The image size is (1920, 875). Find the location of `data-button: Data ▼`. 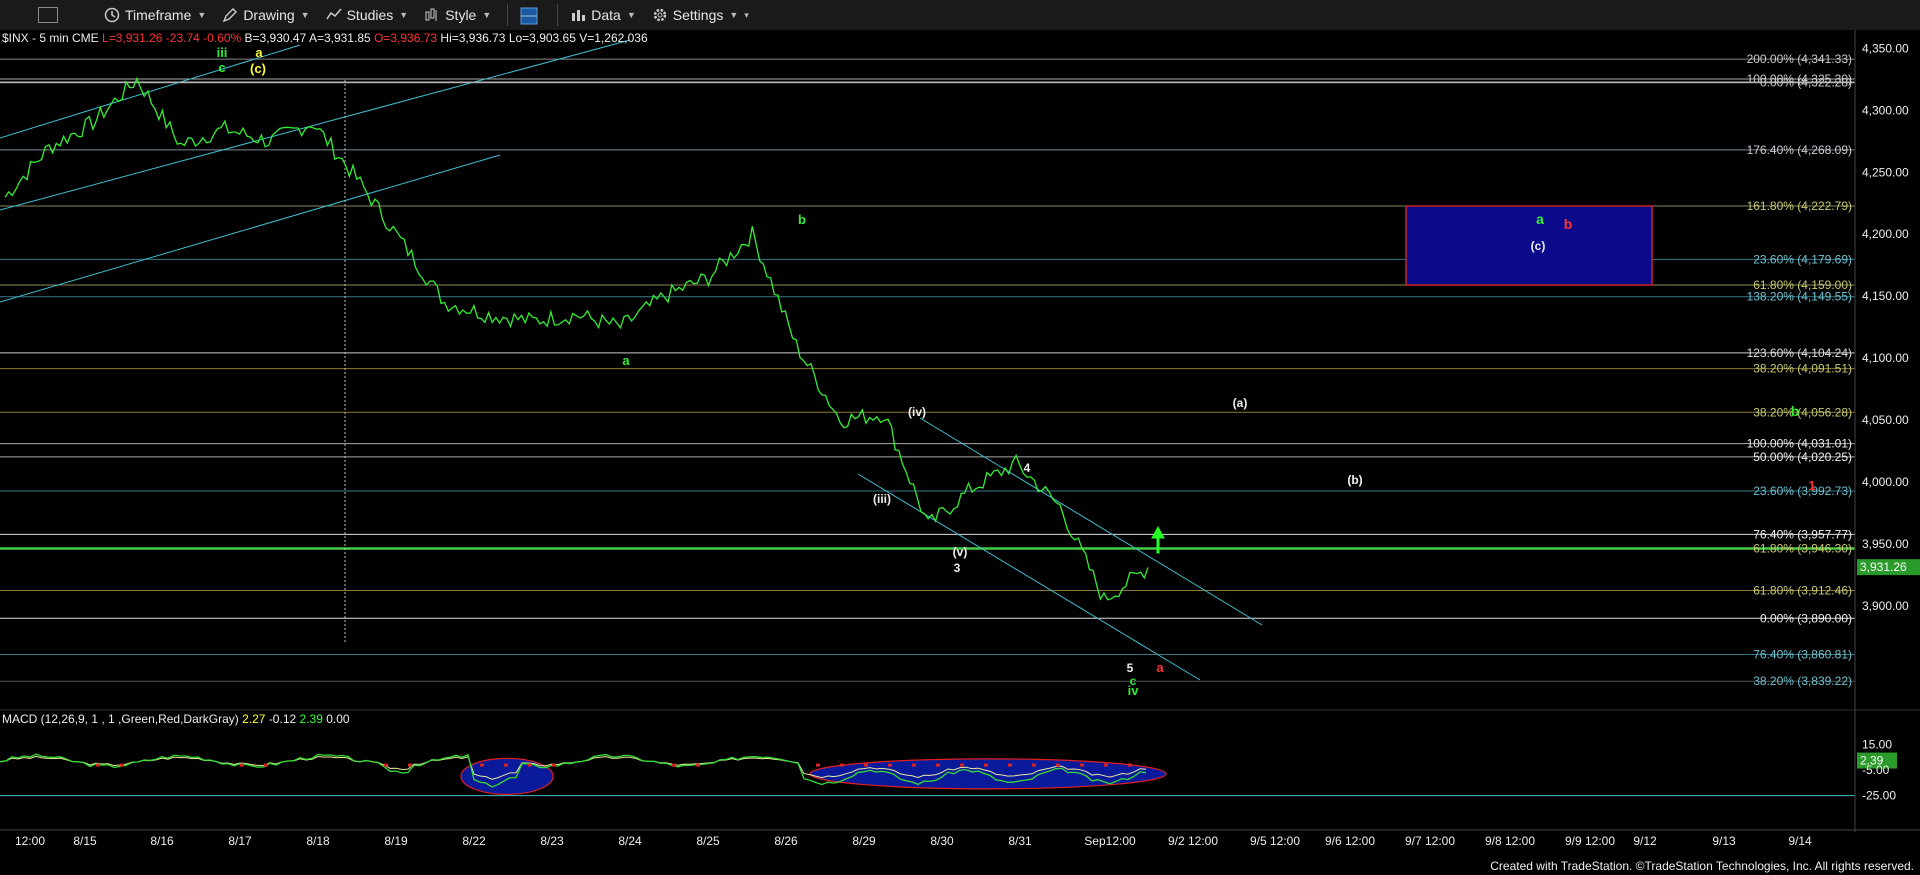

data-button: Data ▼ is located at coordinates (603, 15).